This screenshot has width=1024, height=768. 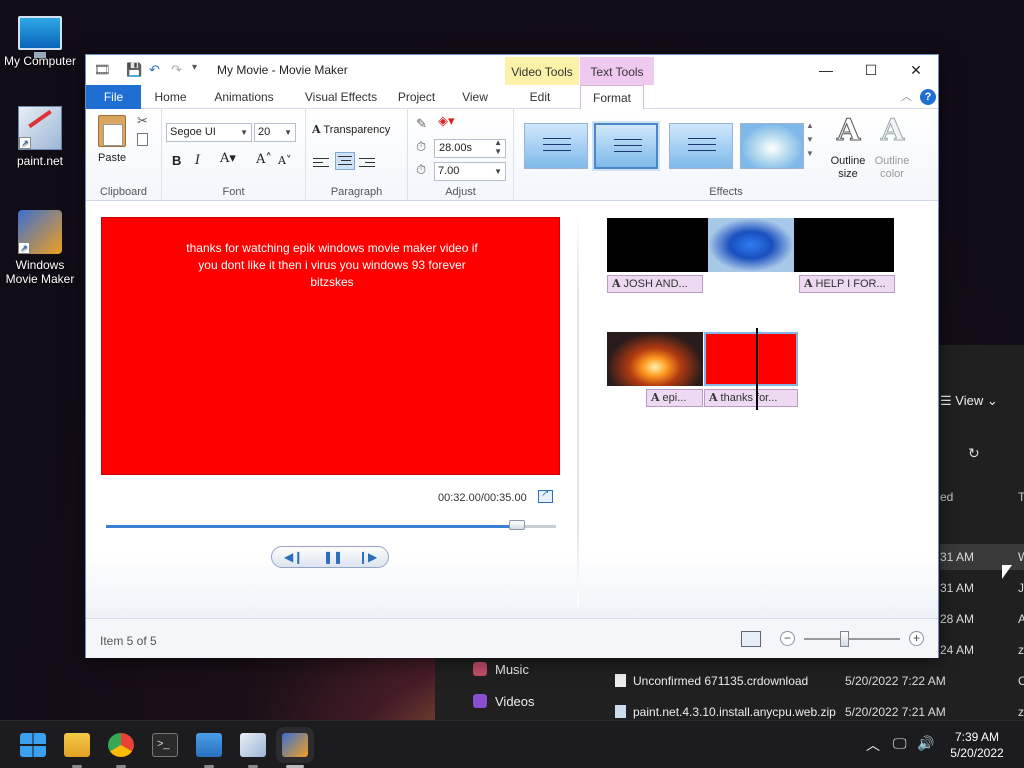 What do you see at coordinates (900, 743) in the screenshot?
I see `network-icon: 🖵` at bounding box center [900, 743].